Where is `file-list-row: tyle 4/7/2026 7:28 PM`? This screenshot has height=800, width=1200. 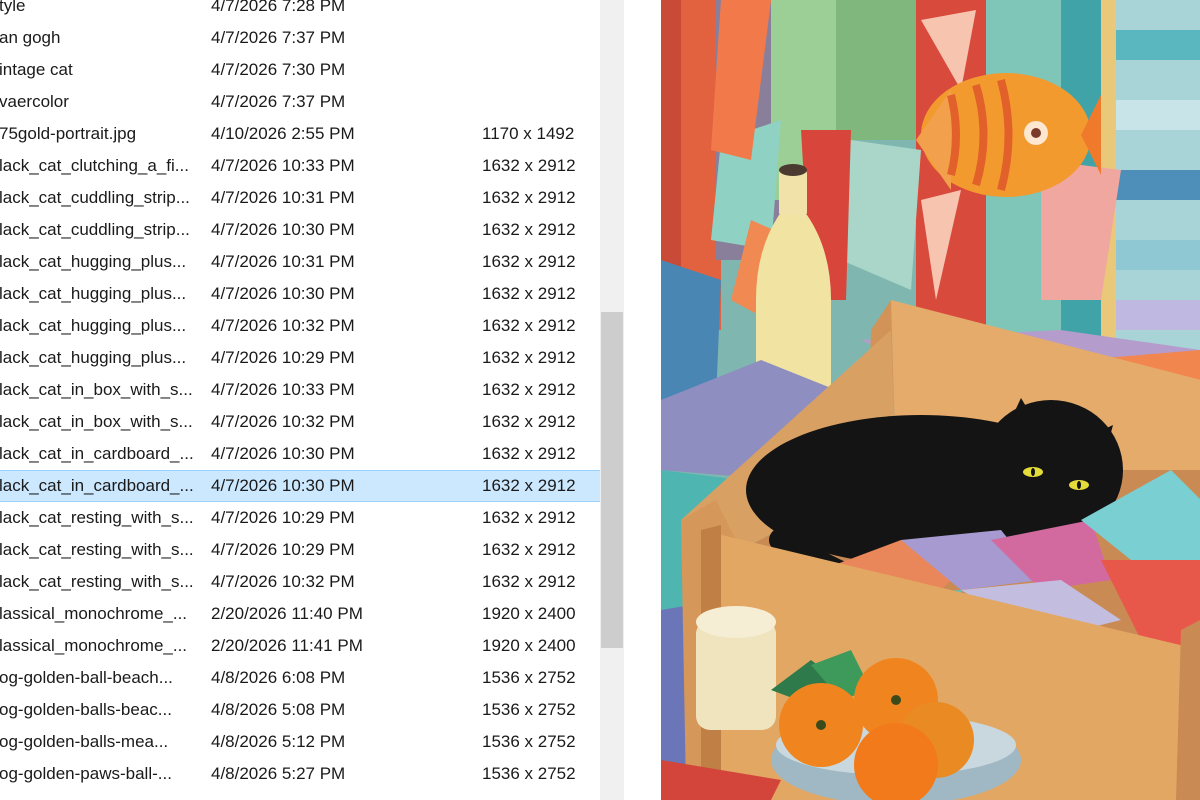
file-list-row: tyle 4/7/2026 7:28 PM is located at coordinates (300, 11).